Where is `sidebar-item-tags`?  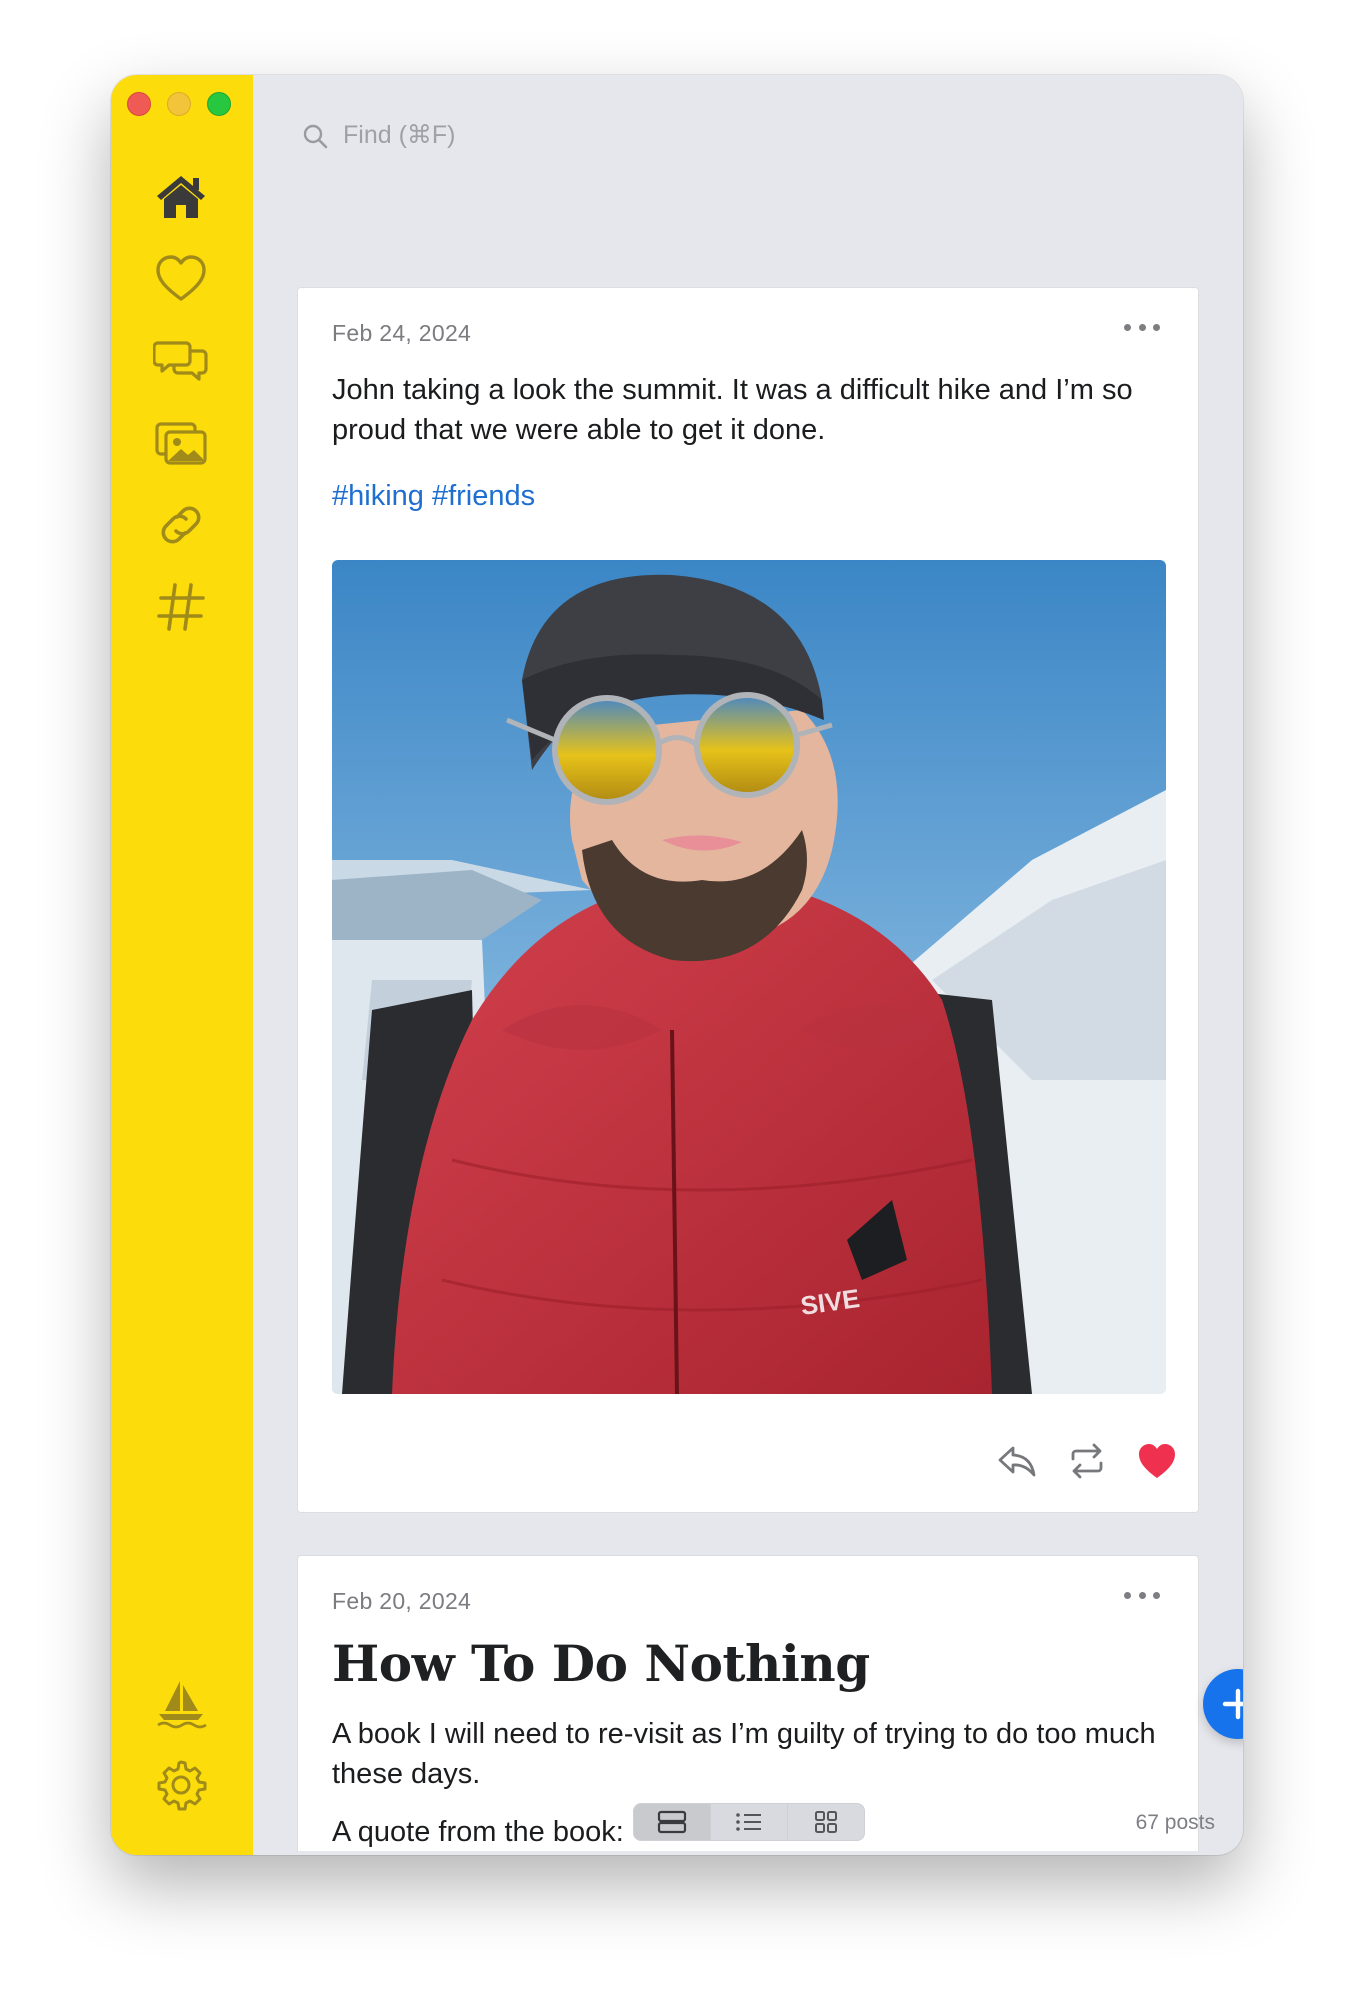
sidebar-item-tags is located at coordinates (181, 607).